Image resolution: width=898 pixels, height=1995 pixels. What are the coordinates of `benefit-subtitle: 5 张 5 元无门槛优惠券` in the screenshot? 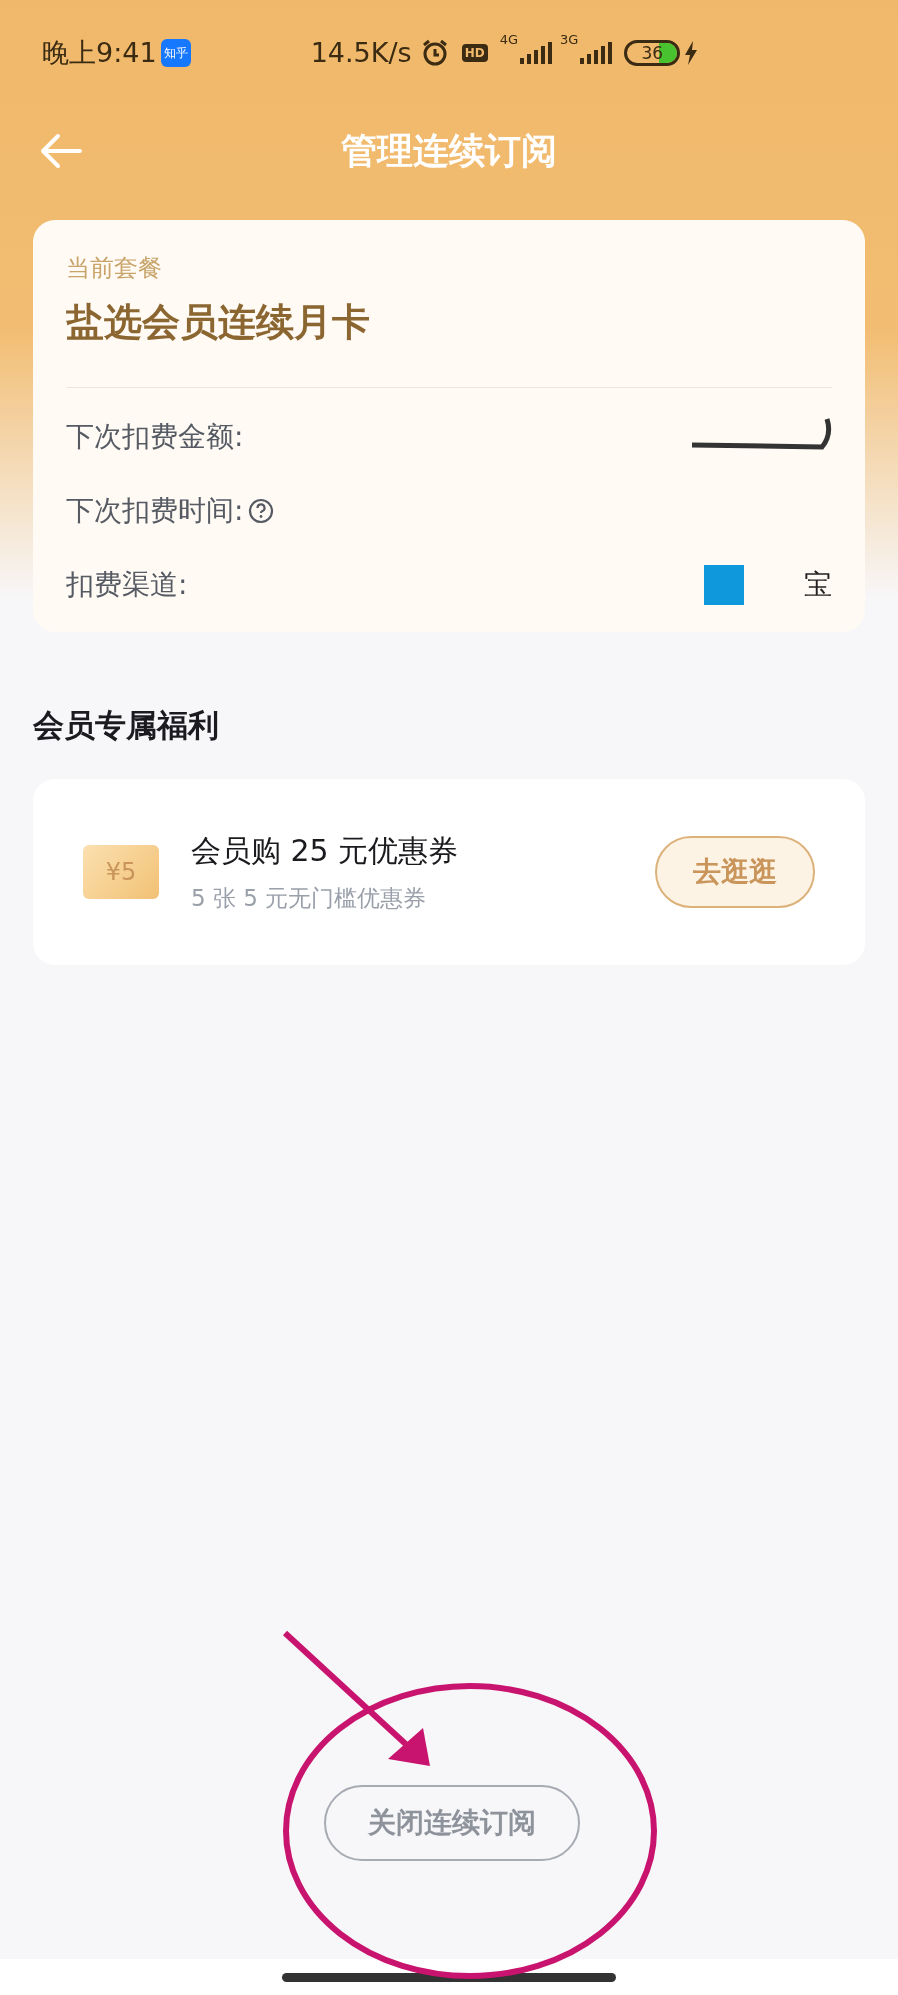 It's located at (309, 898).